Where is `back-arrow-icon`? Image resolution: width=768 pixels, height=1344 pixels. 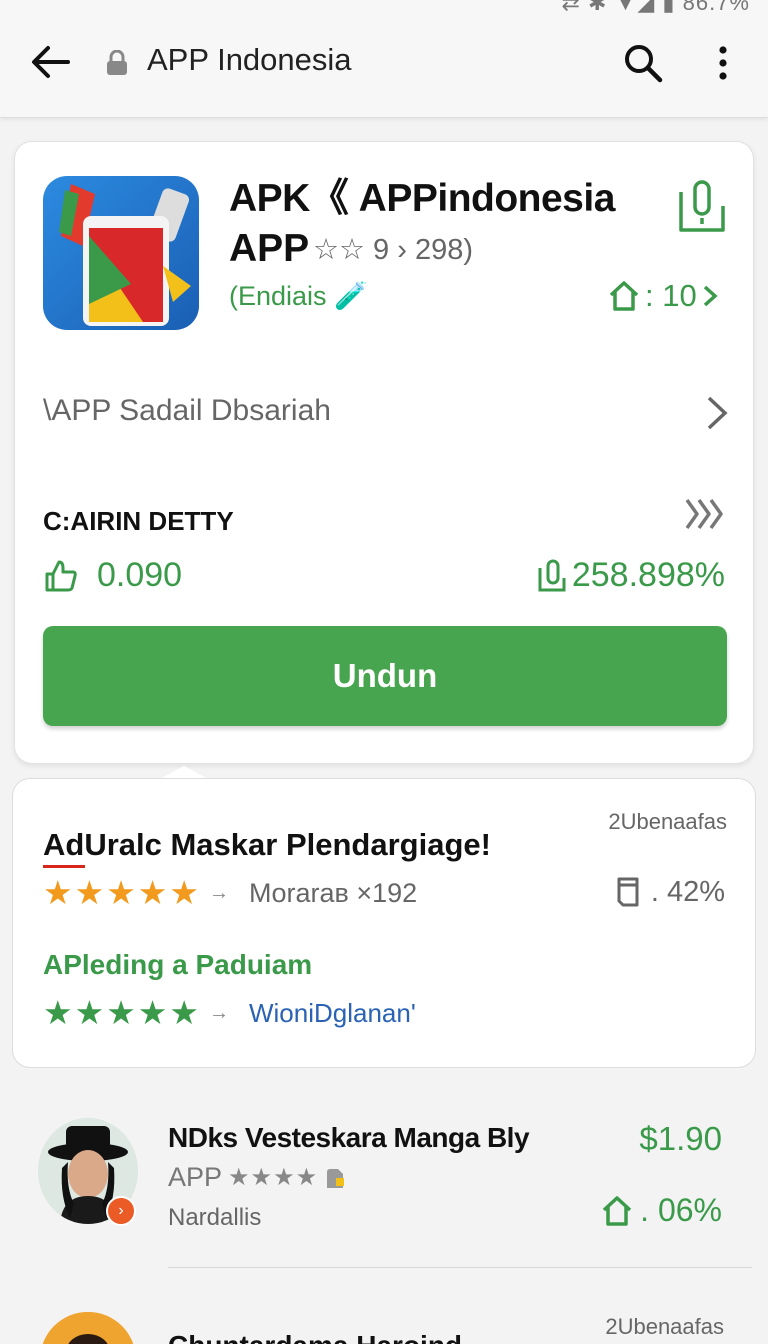
back-arrow-icon is located at coordinates (51, 62).